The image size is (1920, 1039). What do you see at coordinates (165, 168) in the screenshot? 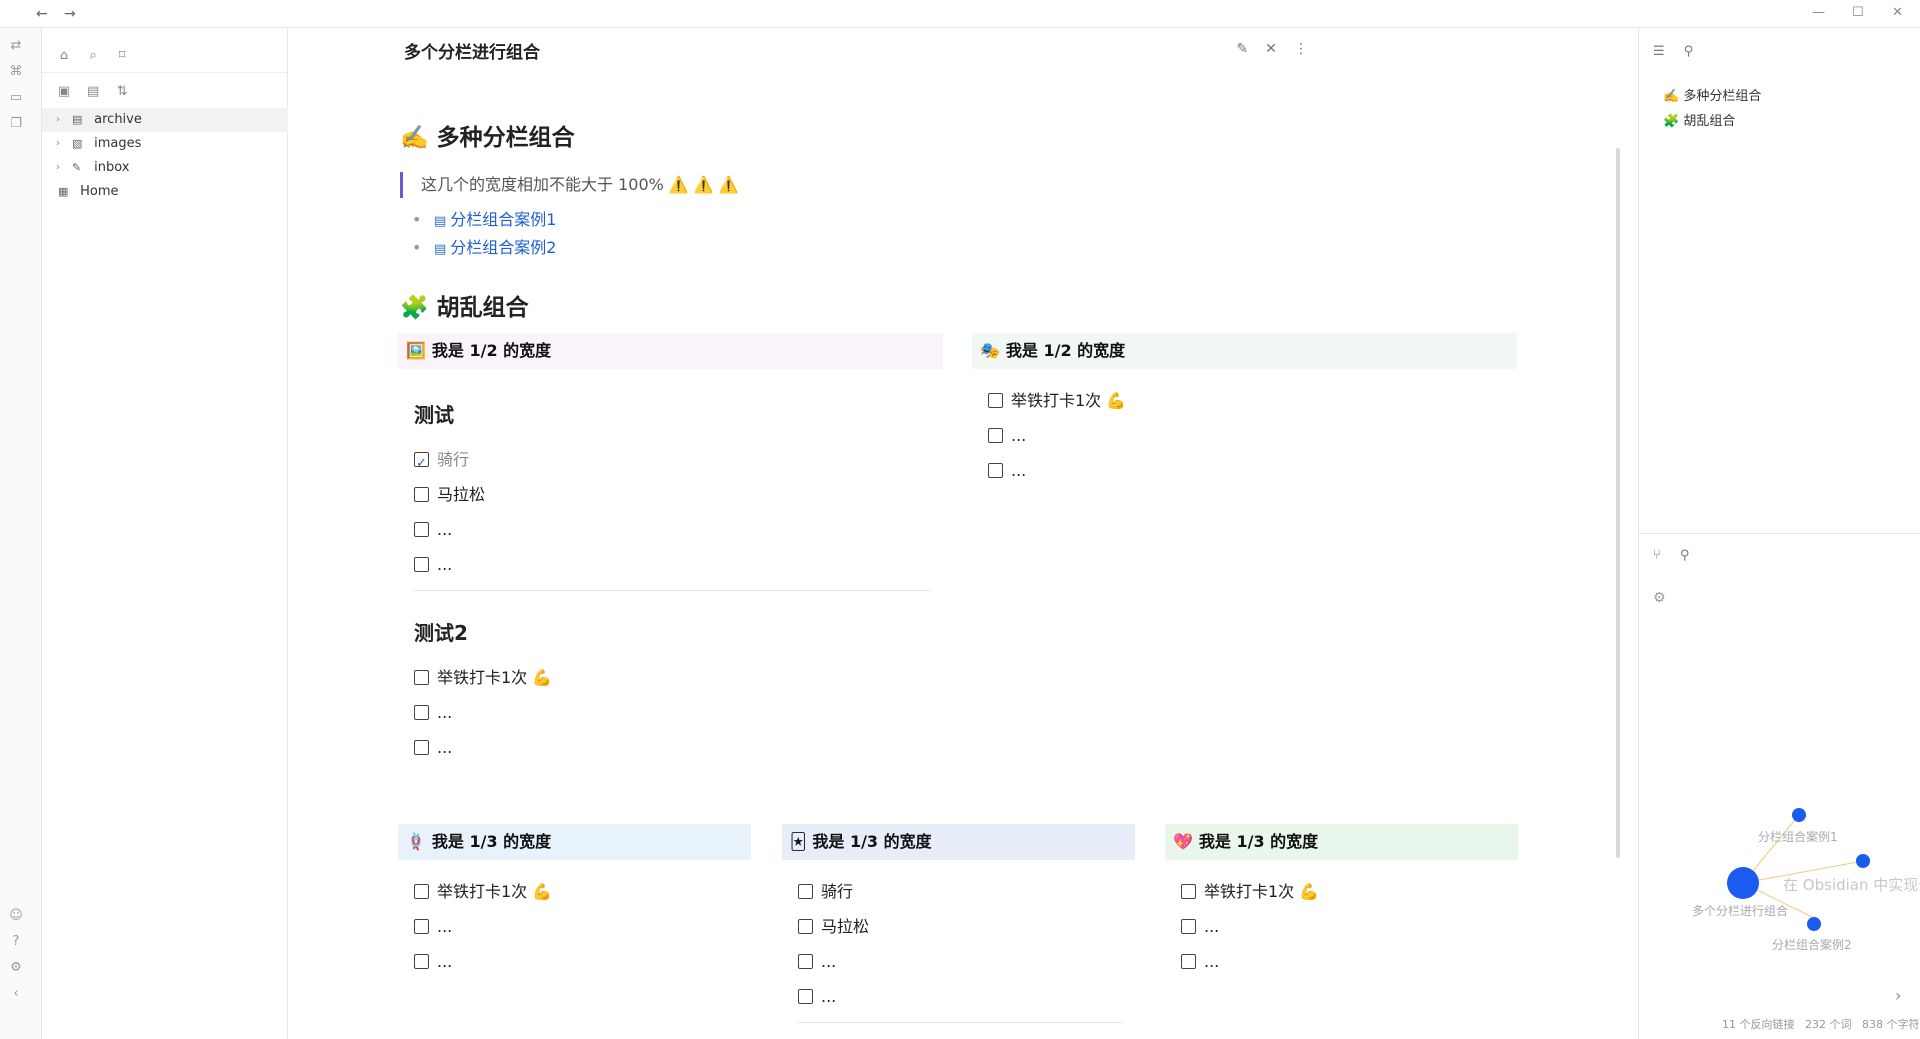
I see `tree-item-inbox: › ✎ inbox` at bounding box center [165, 168].